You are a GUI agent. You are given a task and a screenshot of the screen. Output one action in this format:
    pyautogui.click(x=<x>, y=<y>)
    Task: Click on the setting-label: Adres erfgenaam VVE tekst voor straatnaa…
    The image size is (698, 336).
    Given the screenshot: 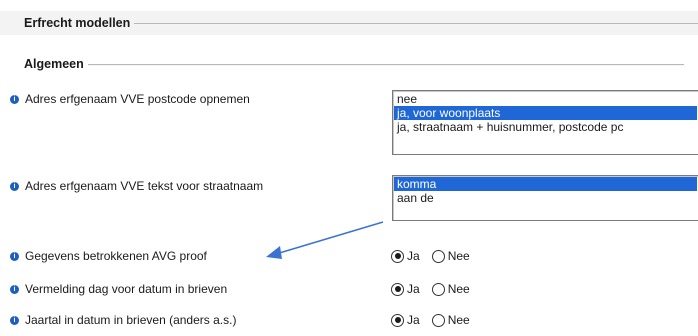 What is the action you would take?
    pyautogui.click(x=144, y=186)
    